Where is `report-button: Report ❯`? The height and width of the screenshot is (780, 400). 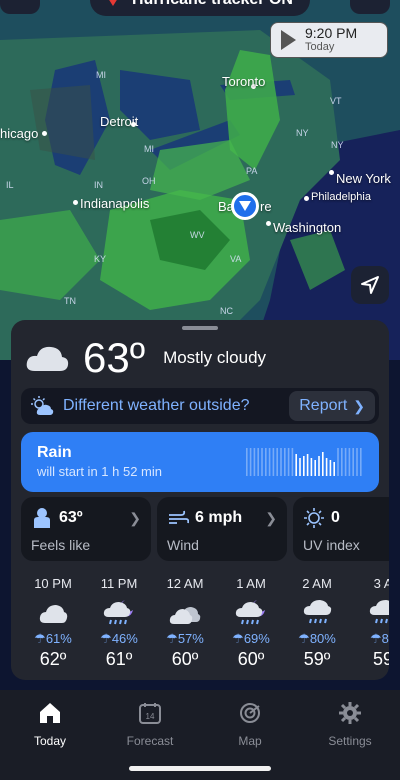 report-button: Report ❯ is located at coordinates (332, 406).